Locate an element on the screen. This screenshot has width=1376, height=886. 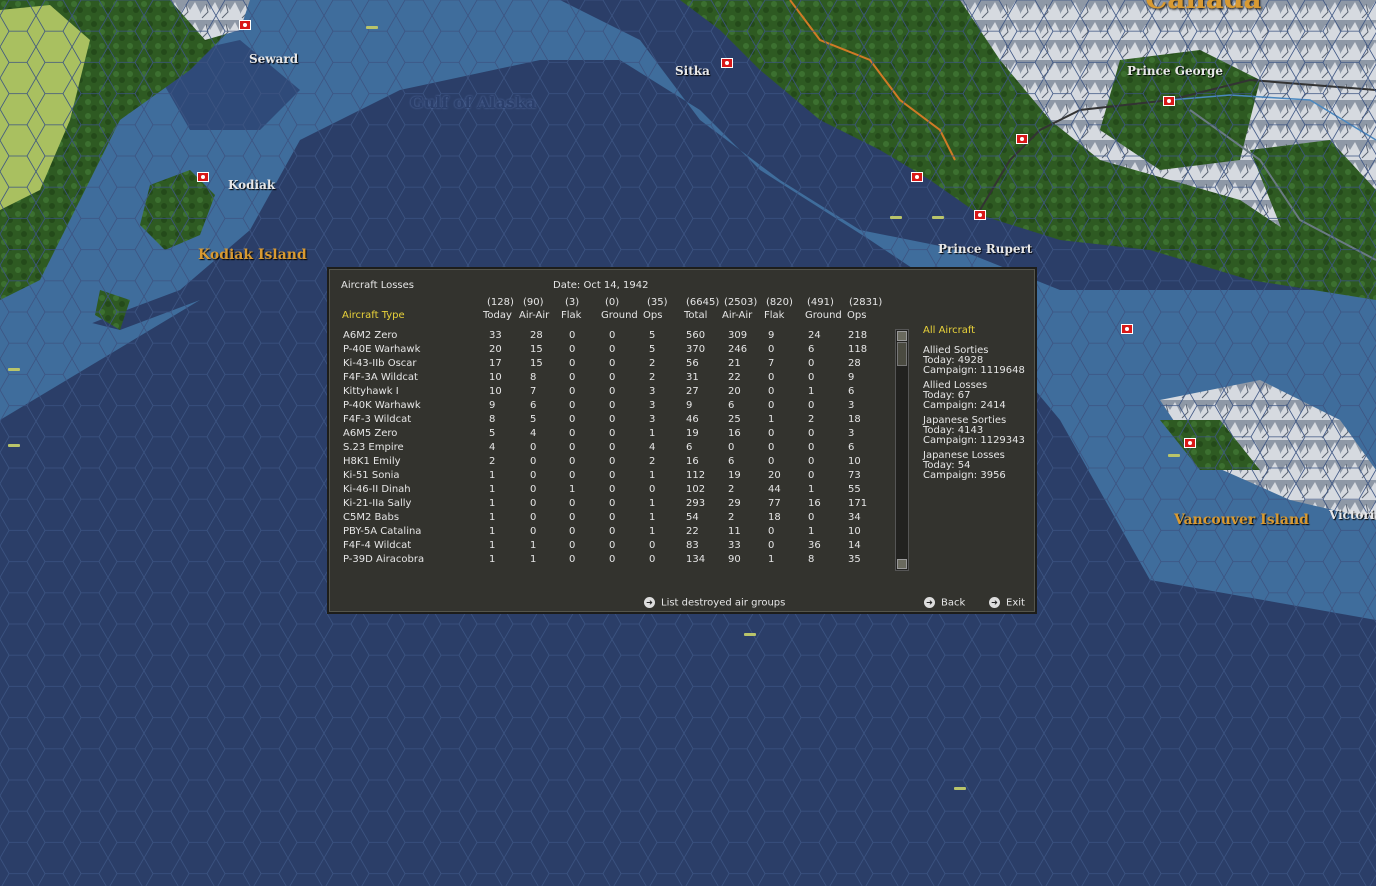
aircraft-type-header: Aircraft Type is located at coordinates (373, 315).